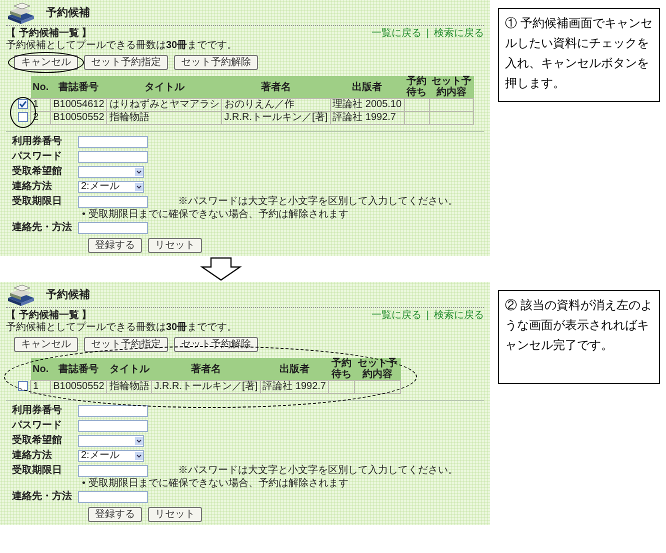  I want to click on down-arrow-icon, so click(221, 269).